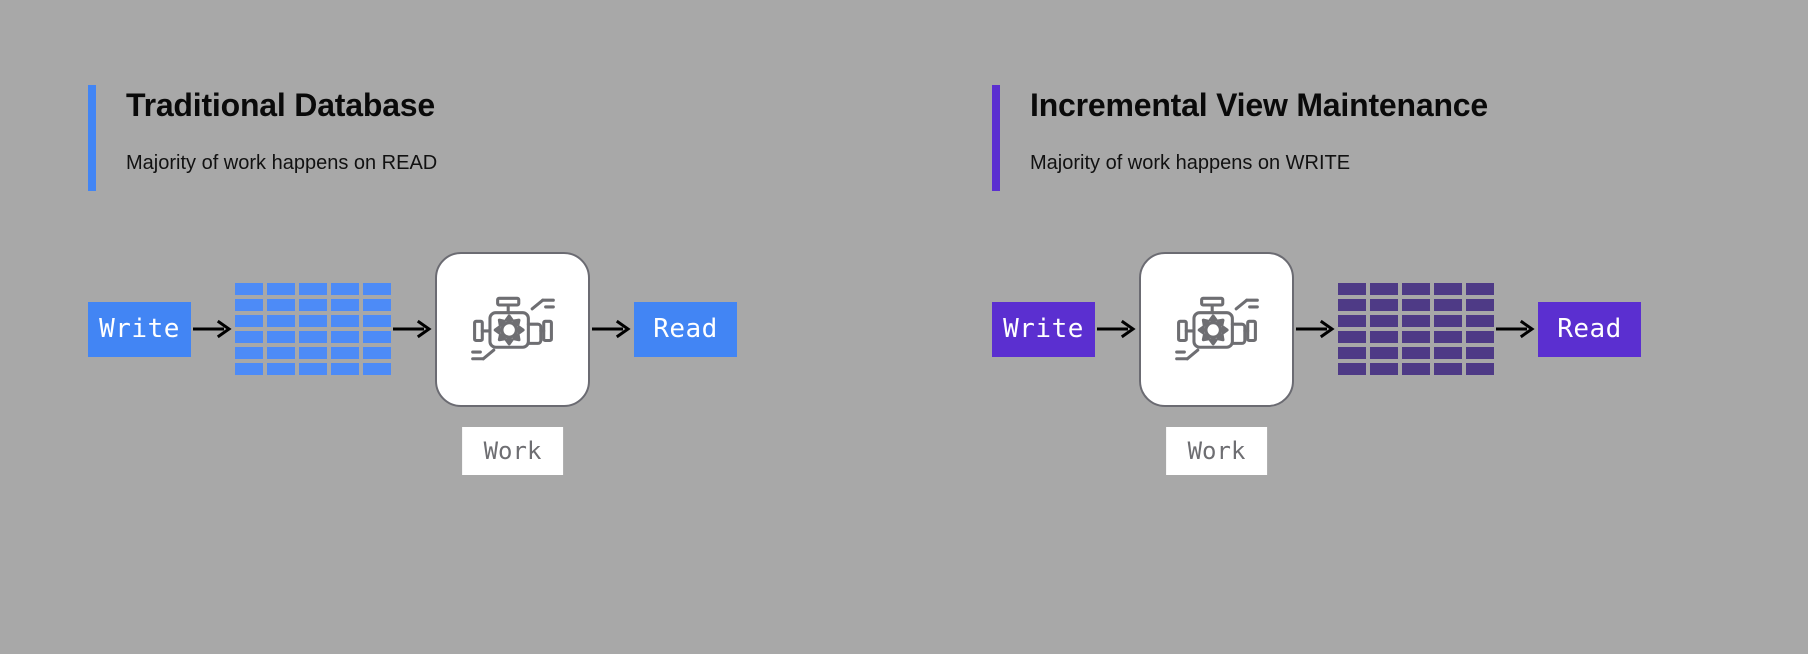 The height and width of the screenshot is (654, 1808). Describe the element at coordinates (412, 362) in the screenshot. I see `flow-left: Write Work Read` at that location.